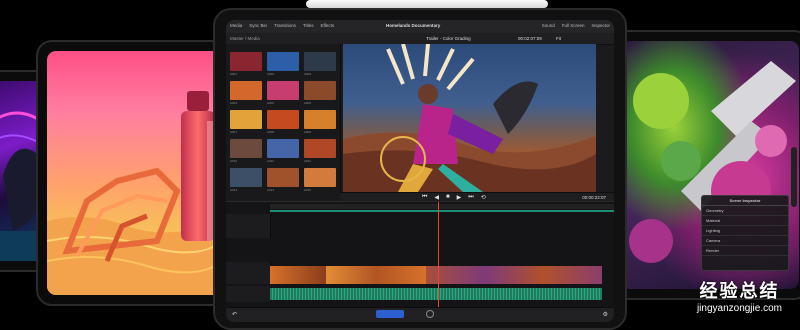 The width and height of the screenshot is (800, 330). Describe the element at coordinates (483, 197) in the screenshot. I see `loop-icon: ⟲` at that location.